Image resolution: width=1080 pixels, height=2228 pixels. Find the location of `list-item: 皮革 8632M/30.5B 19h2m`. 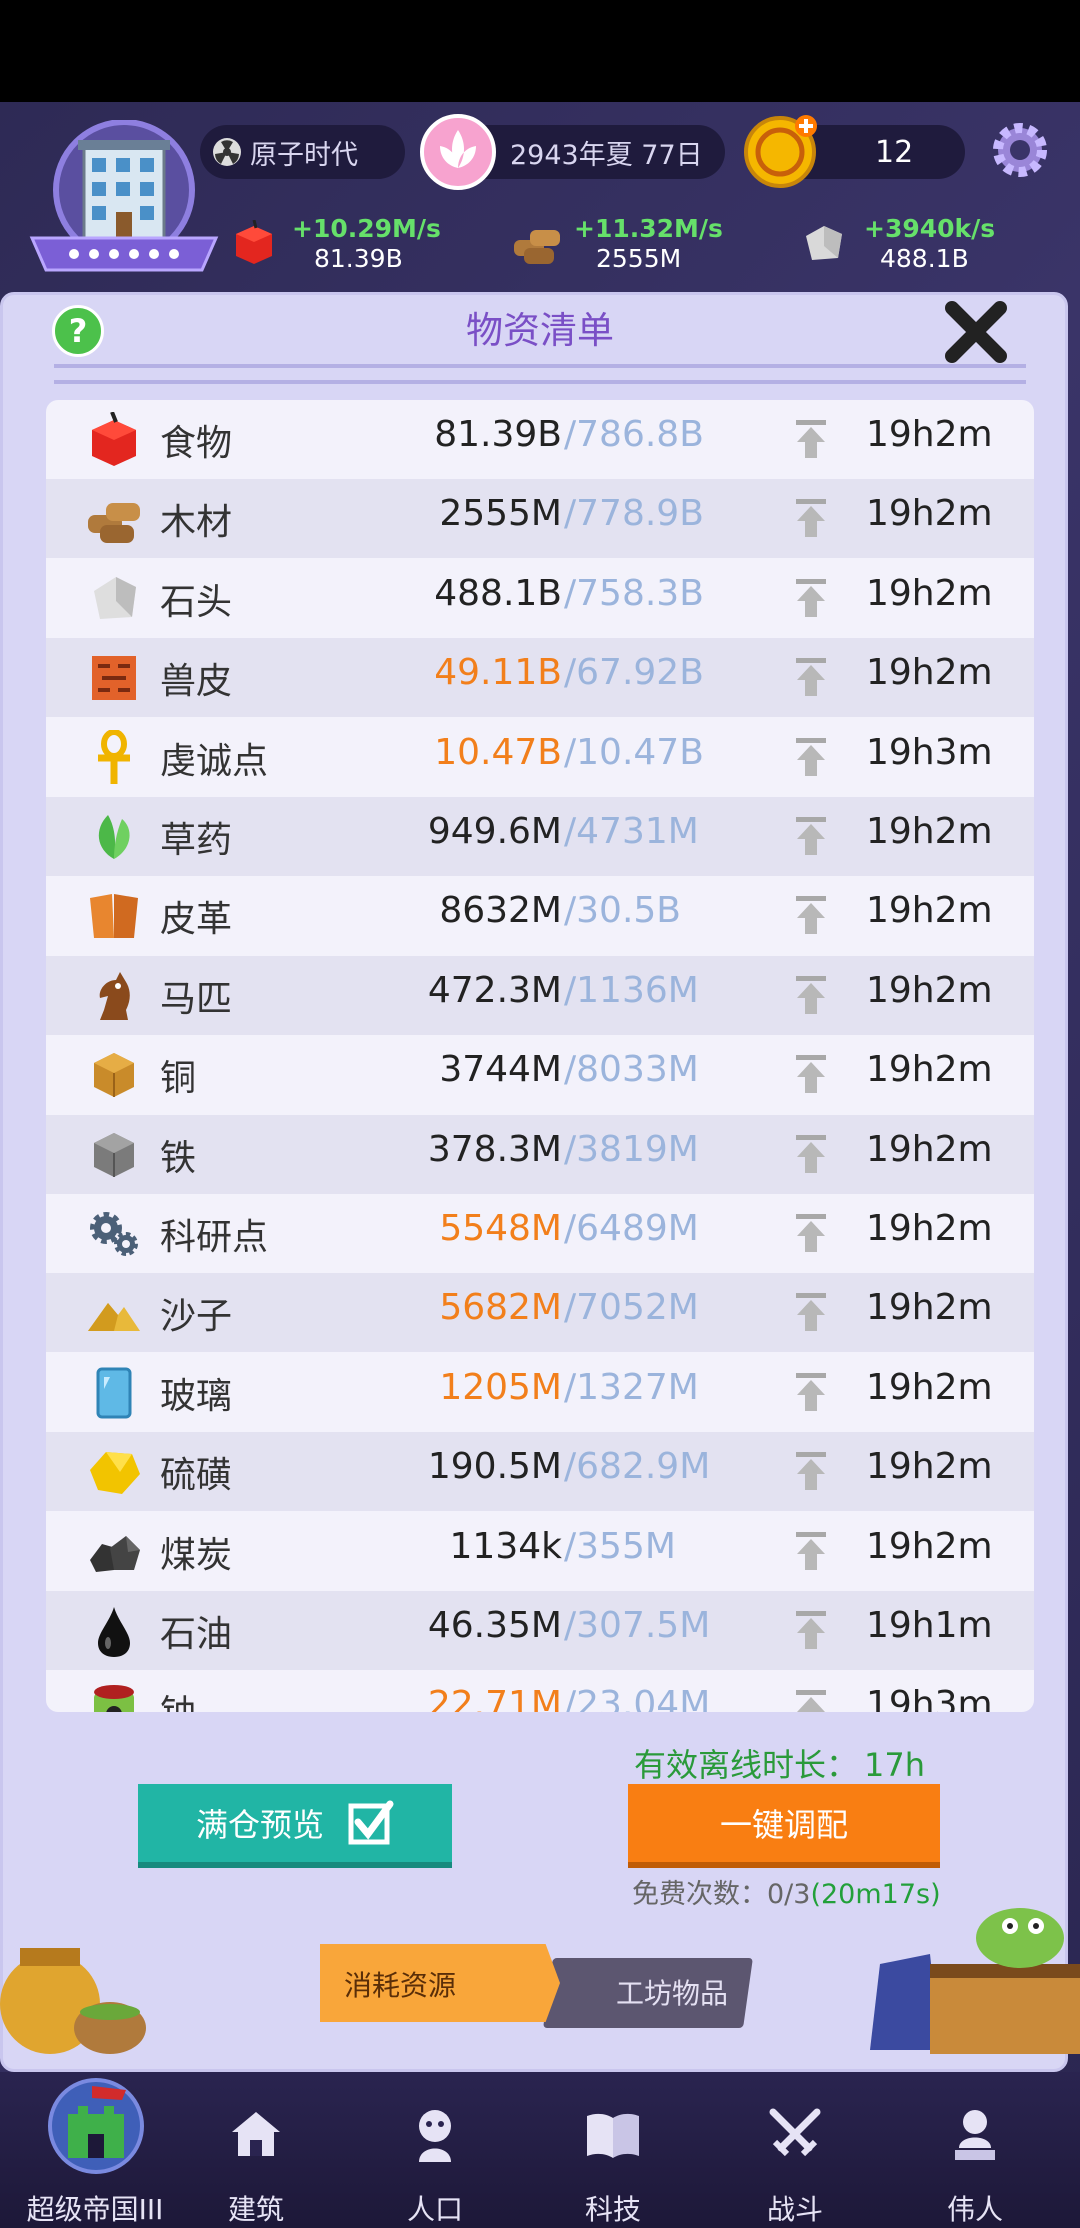

list-item: 皮革 8632M/30.5B 19h2m is located at coordinates (540, 915).